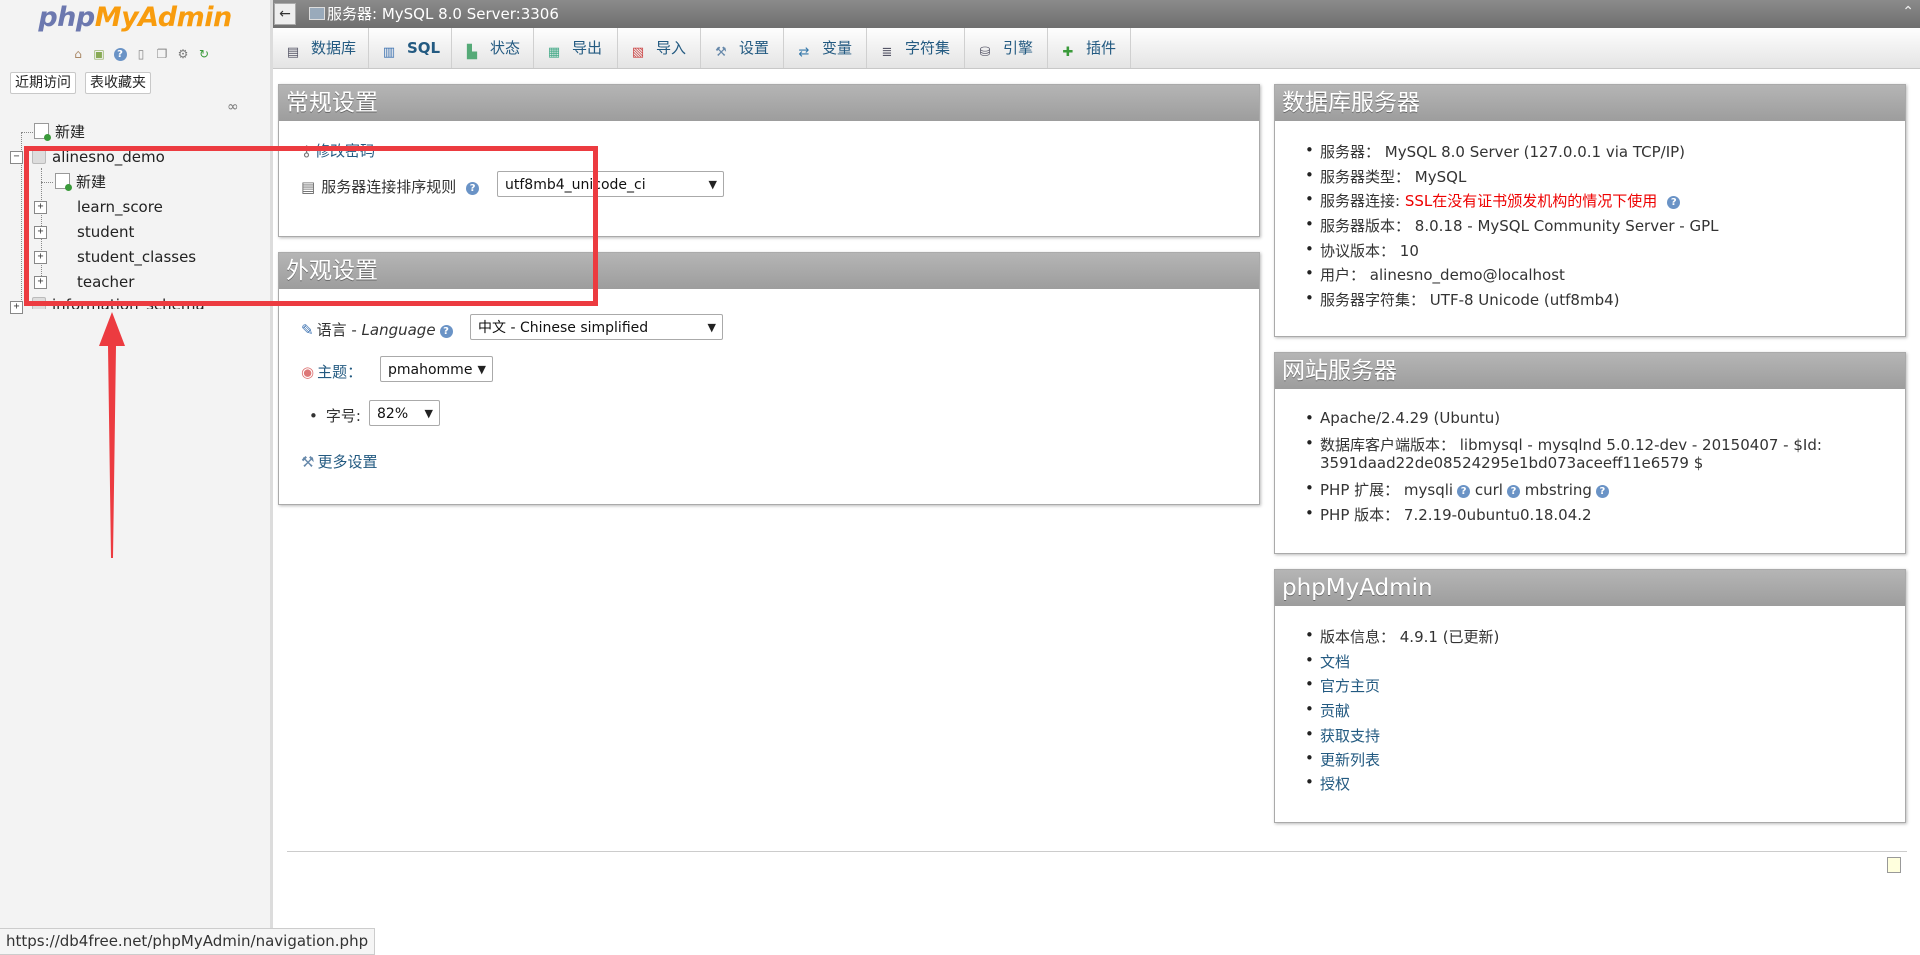 The width and height of the screenshot is (1920, 955). Describe the element at coordinates (339, 372) in the screenshot. I see `label-text: 主题：` at that location.